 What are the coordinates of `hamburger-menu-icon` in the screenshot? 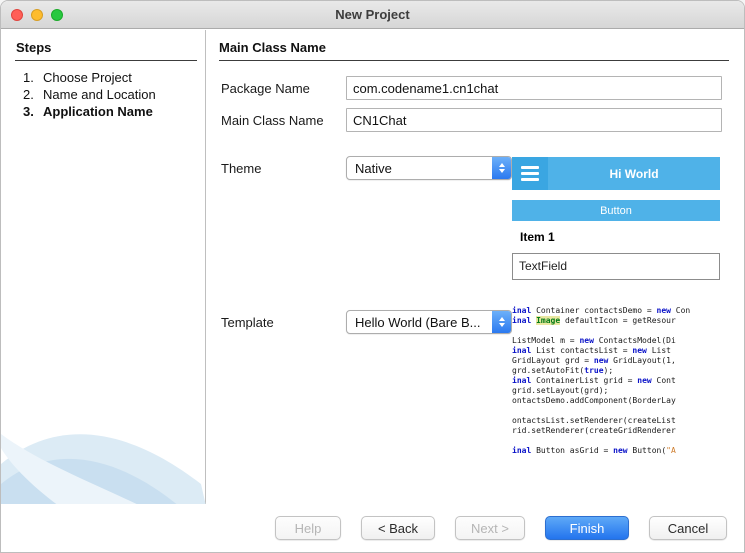 It's located at (530, 173).